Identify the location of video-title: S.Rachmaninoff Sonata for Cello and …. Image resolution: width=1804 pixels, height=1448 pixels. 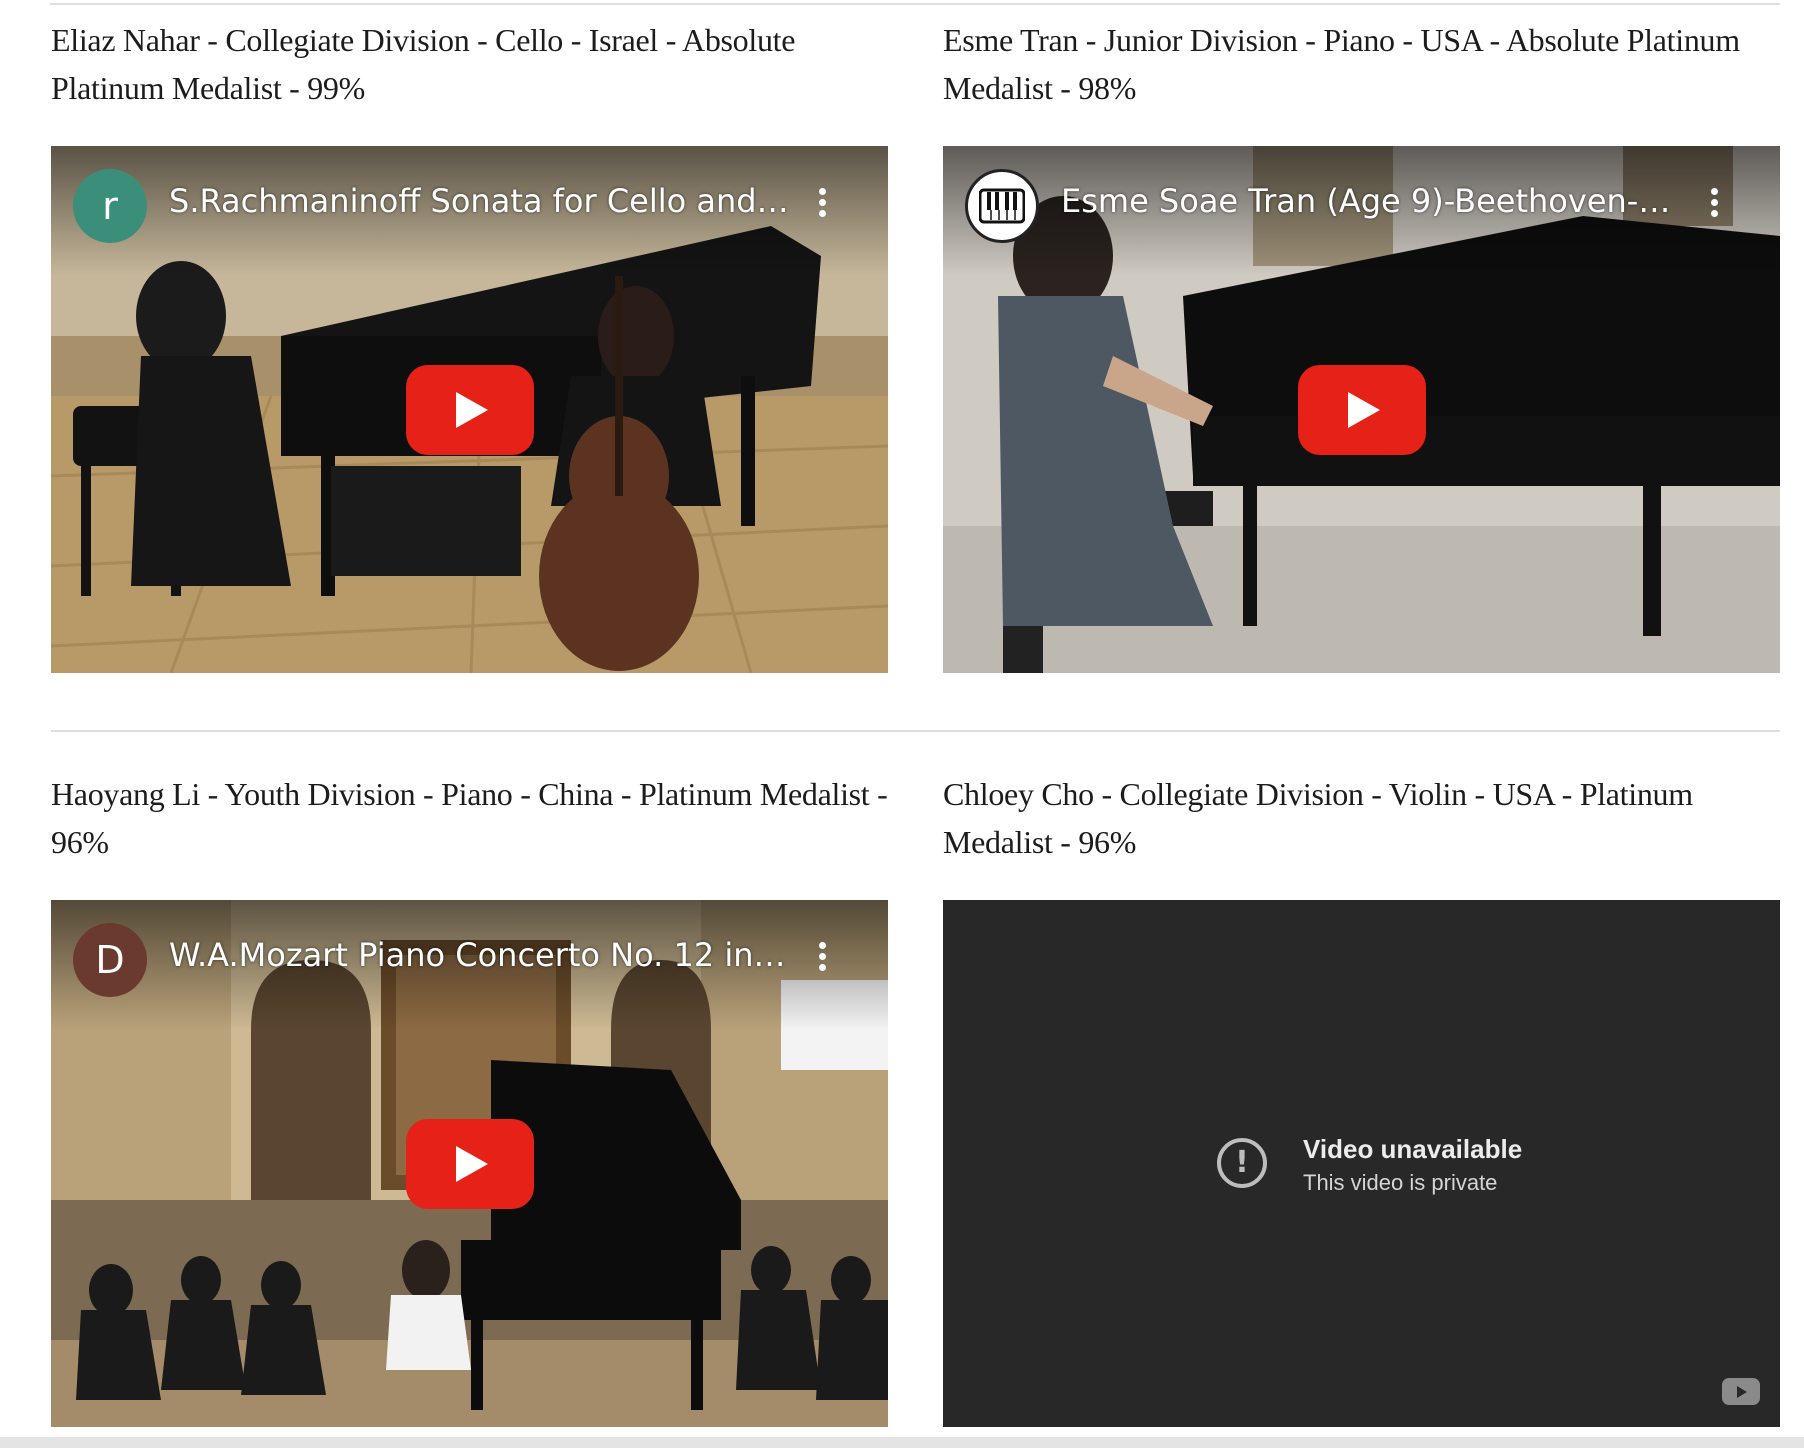
(479, 201).